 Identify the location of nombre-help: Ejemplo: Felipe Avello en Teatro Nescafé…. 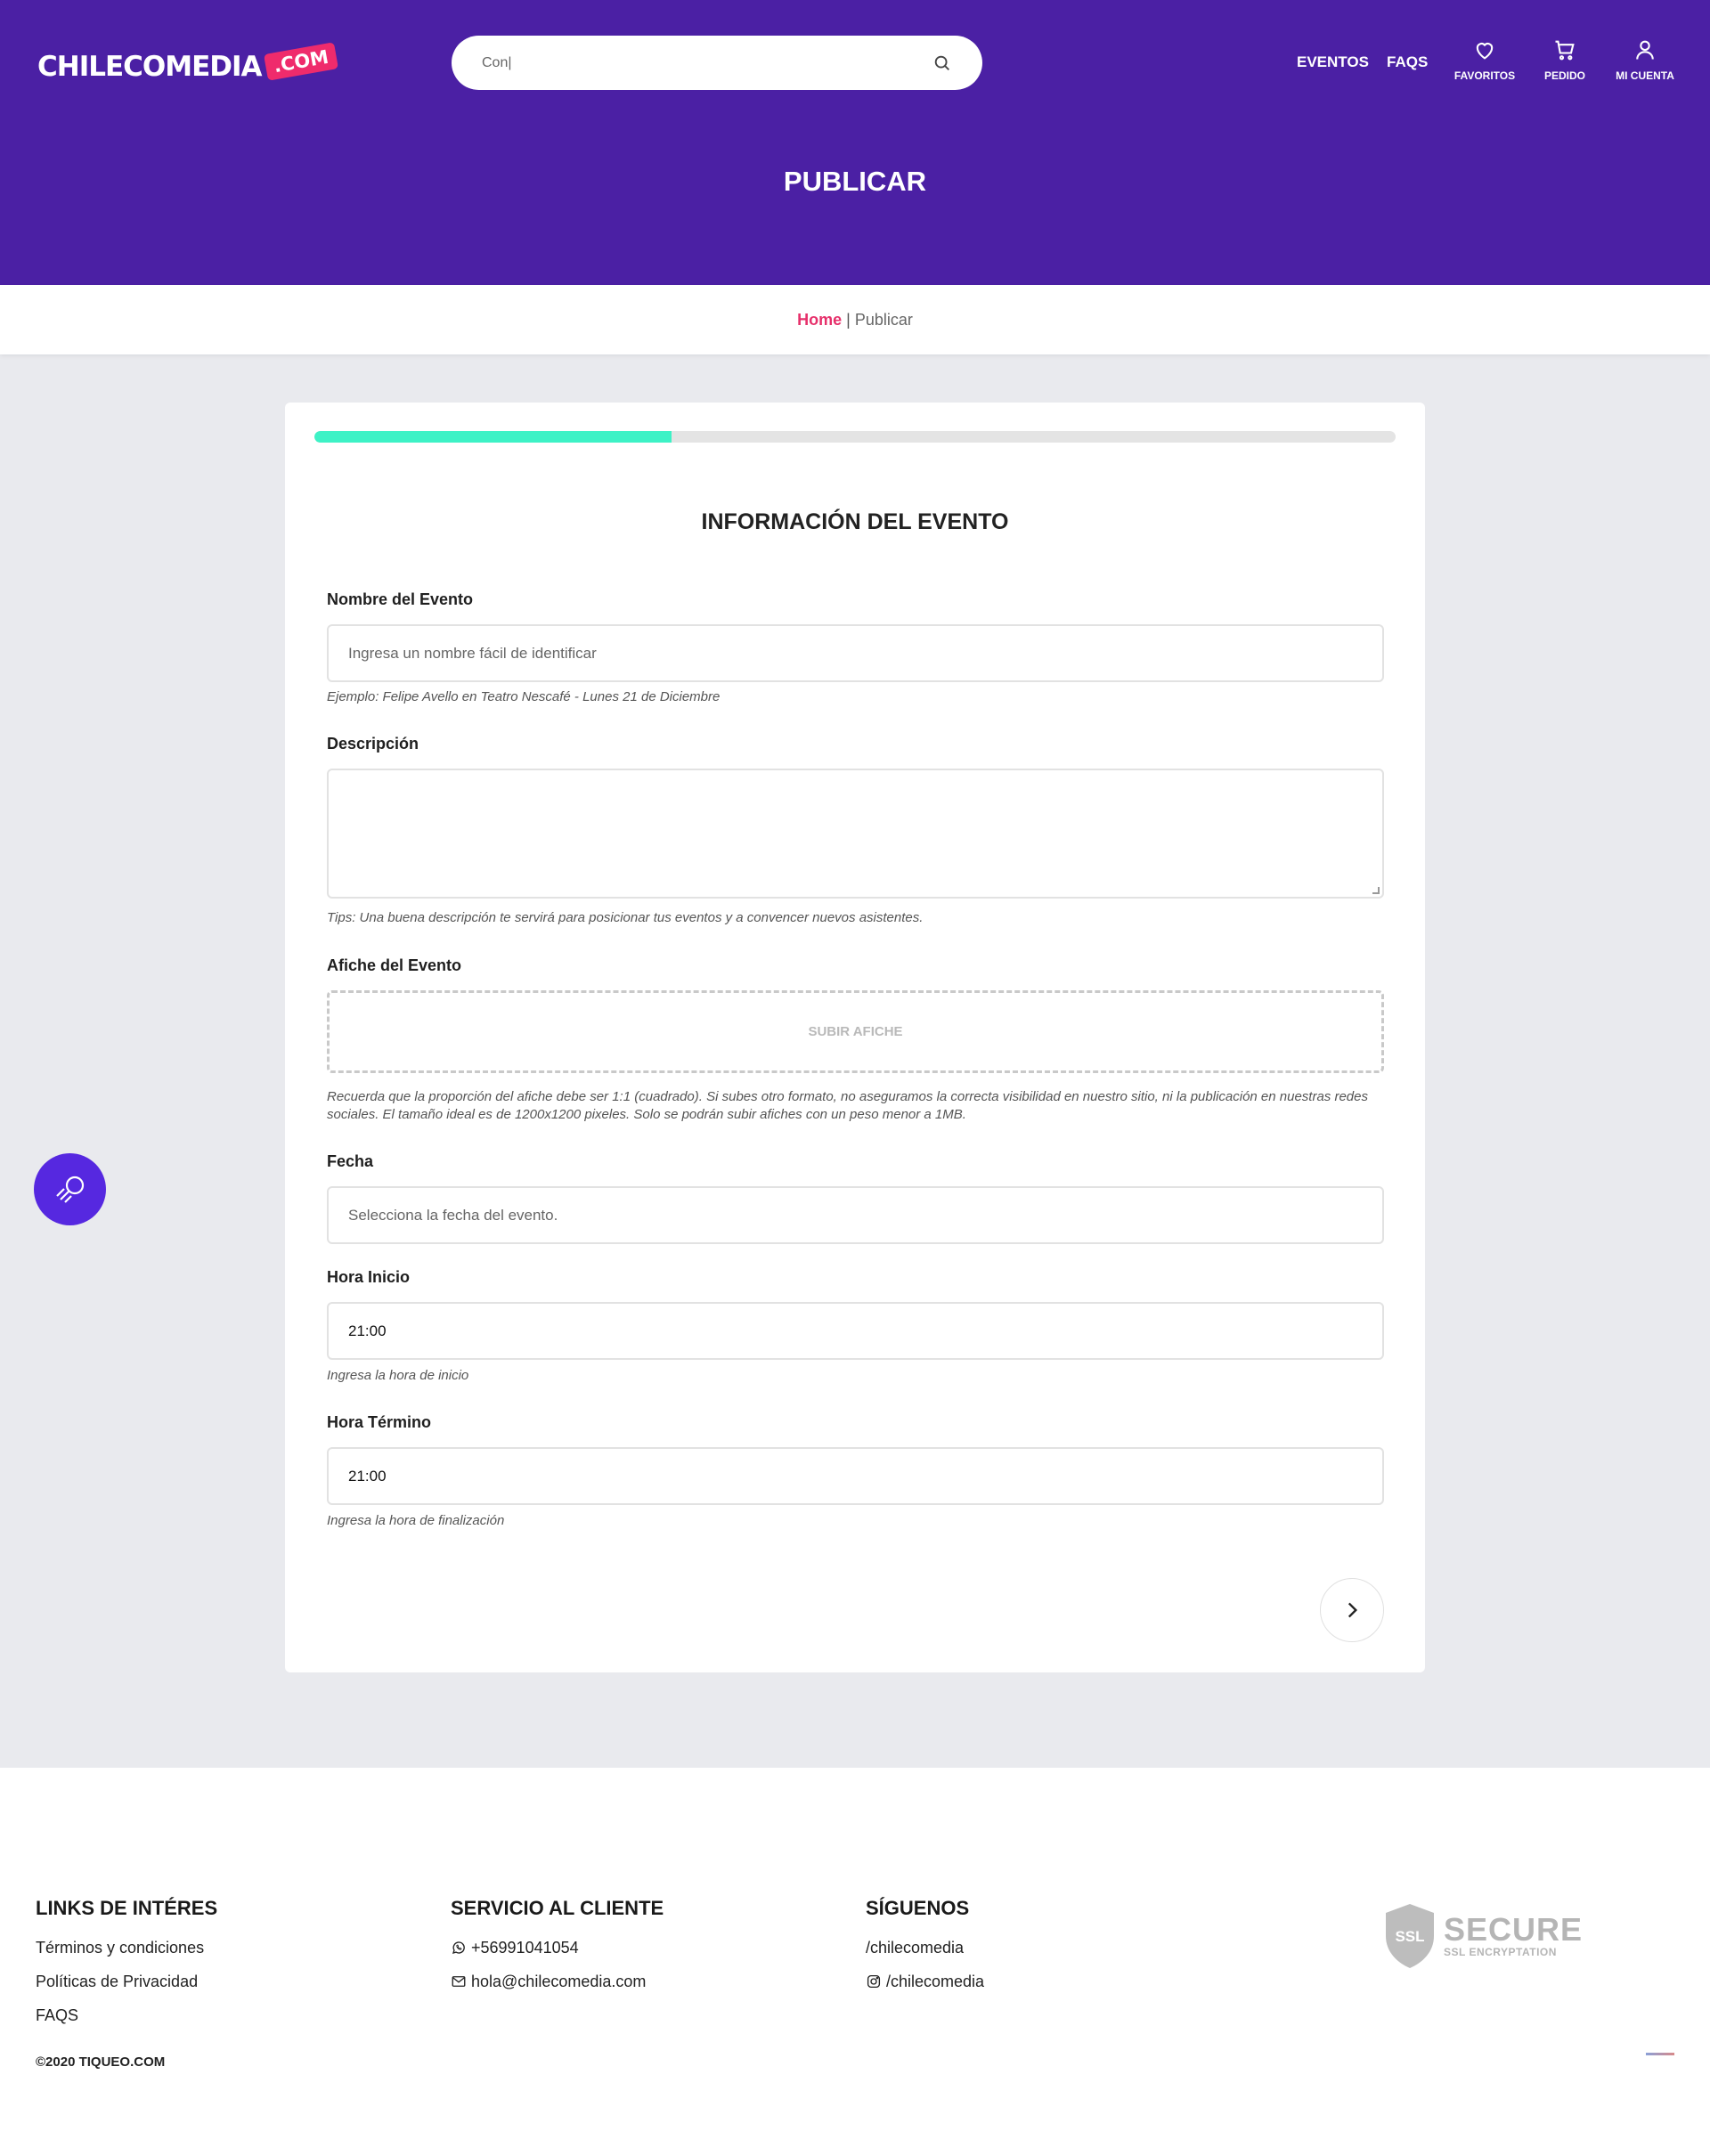
(524, 696).